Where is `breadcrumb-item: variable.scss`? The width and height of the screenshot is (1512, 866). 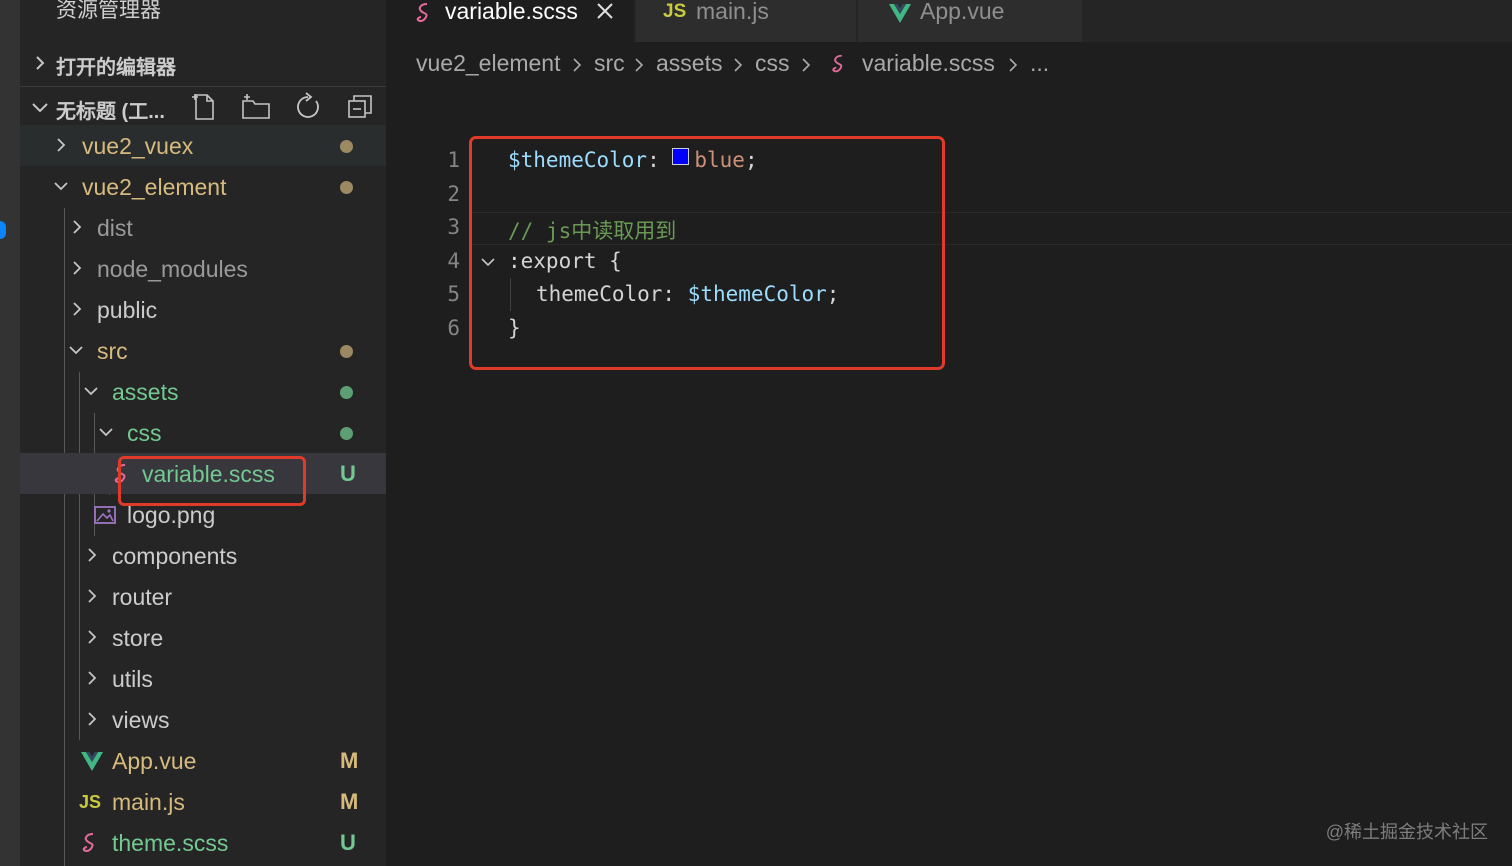 breadcrumb-item: variable.scss is located at coordinates (928, 63).